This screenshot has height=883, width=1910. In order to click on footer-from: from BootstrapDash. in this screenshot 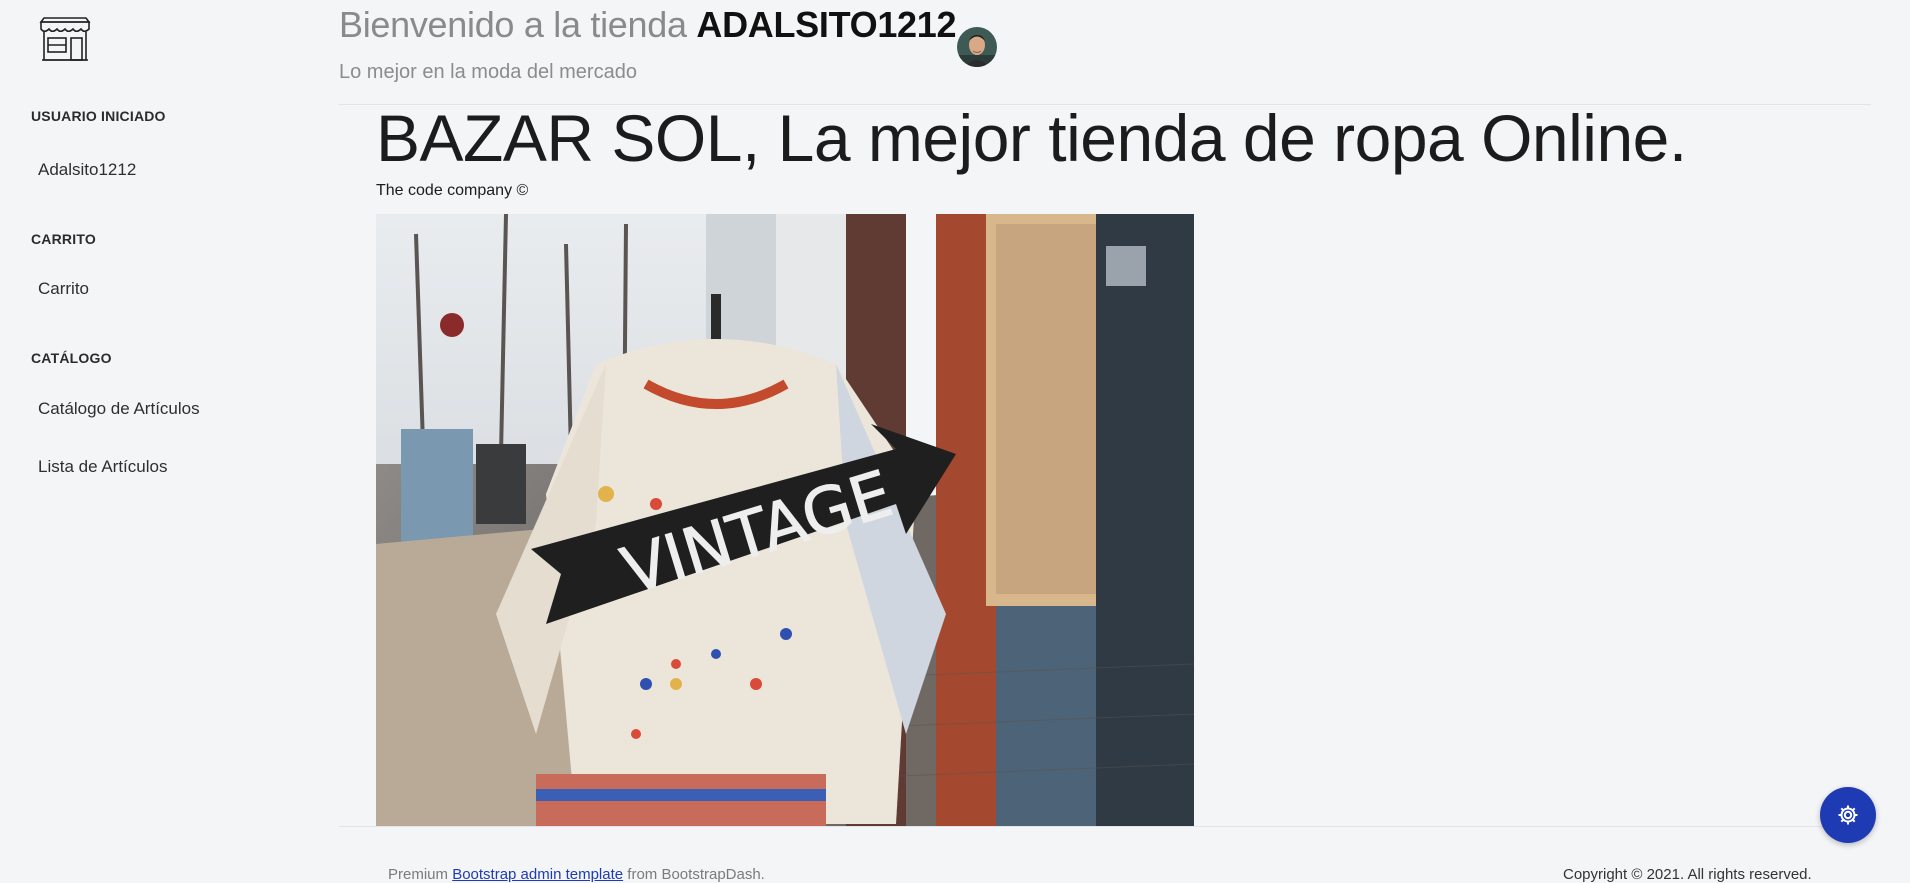, I will do `click(694, 874)`.